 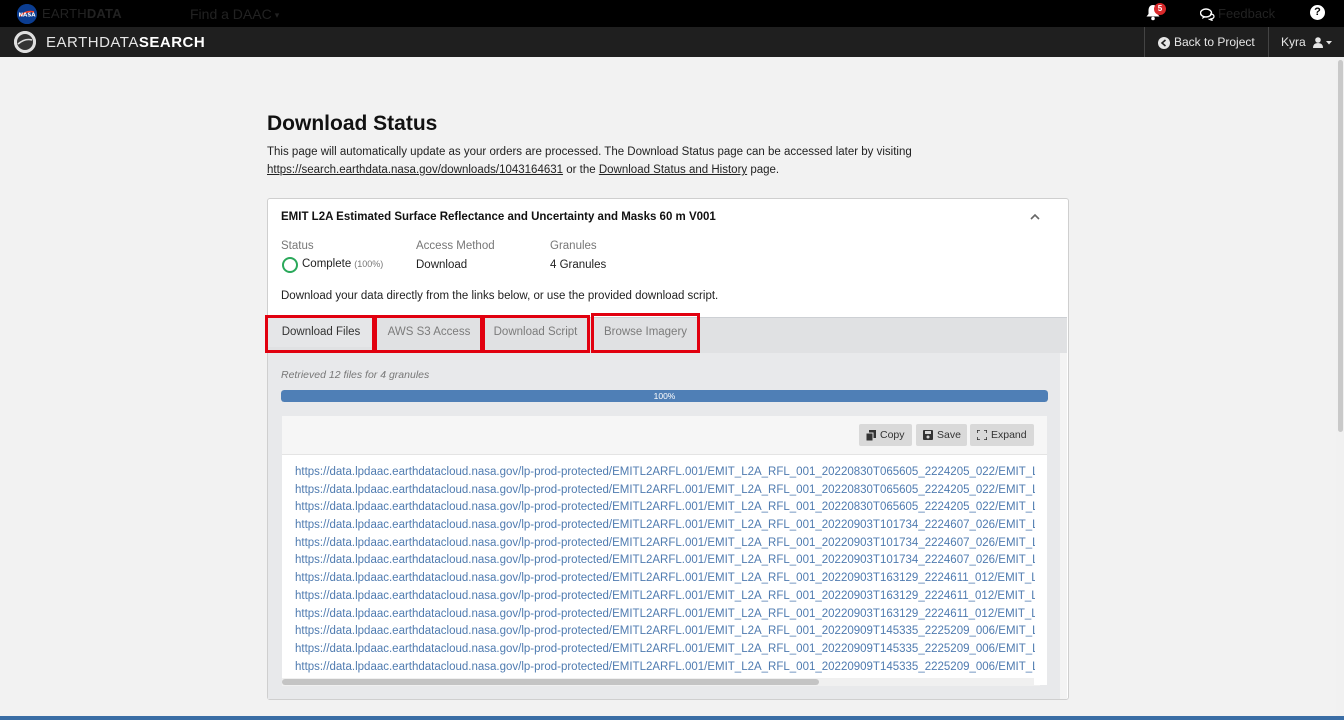 What do you see at coordinates (1206, 42) in the screenshot?
I see `back-to-project-button: Back to Project` at bounding box center [1206, 42].